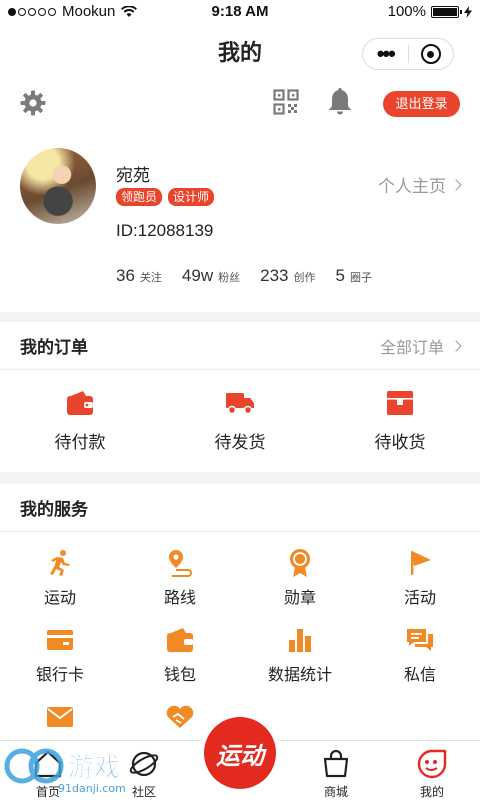  What do you see at coordinates (240, 12) in the screenshot?
I see `status-bar: Mookun 9:18 AM 100%` at bounding box center [240, 12].